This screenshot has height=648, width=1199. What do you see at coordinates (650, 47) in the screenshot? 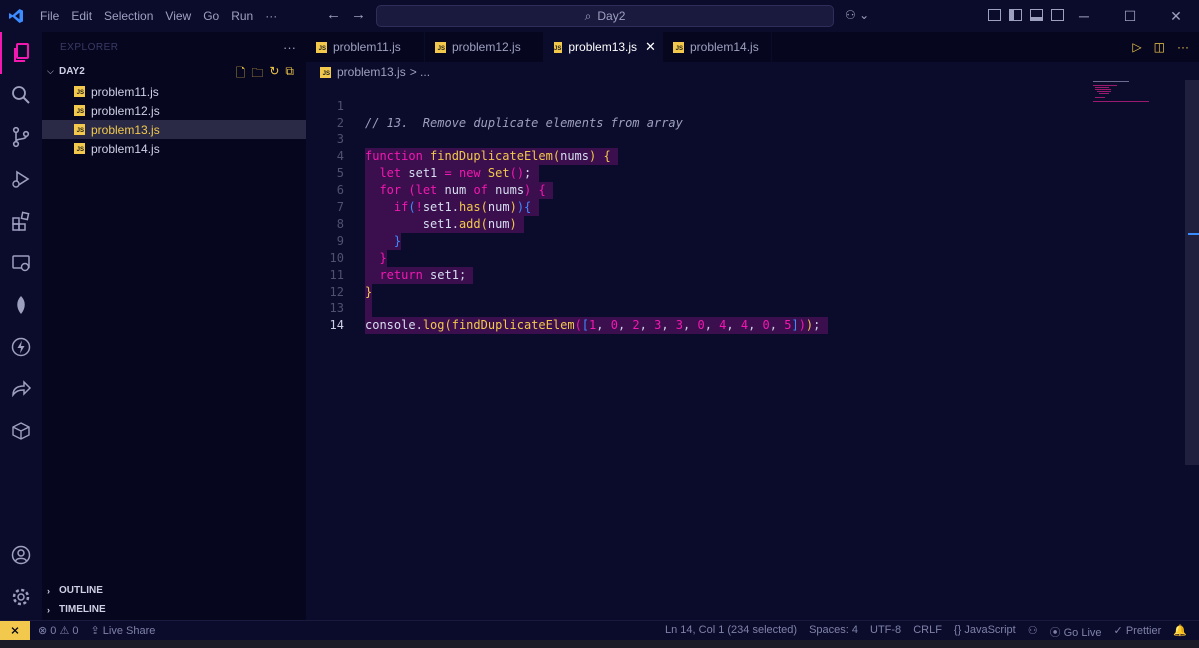
I see `close-icon: ✕` at bounding box center [650, 47].